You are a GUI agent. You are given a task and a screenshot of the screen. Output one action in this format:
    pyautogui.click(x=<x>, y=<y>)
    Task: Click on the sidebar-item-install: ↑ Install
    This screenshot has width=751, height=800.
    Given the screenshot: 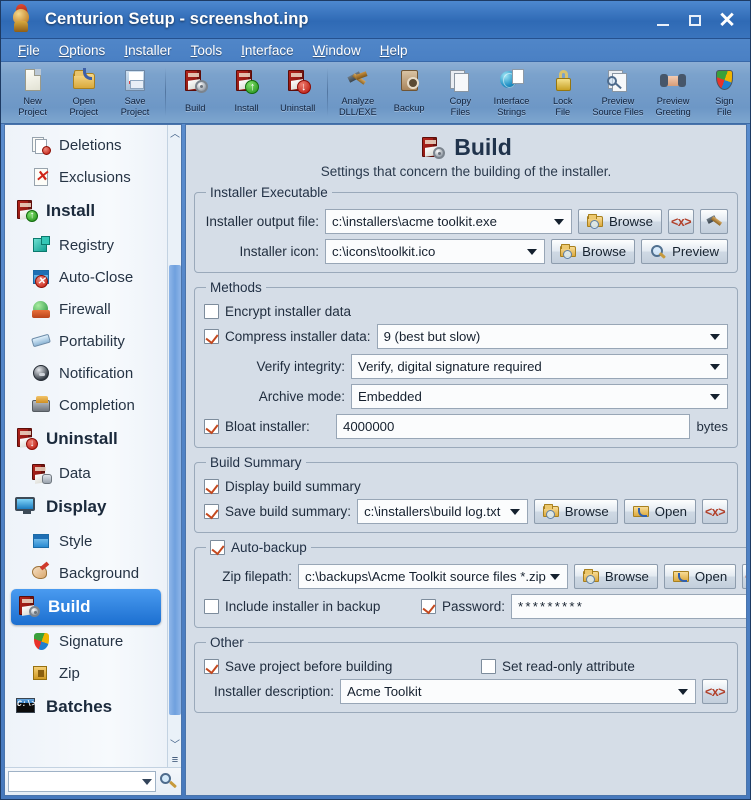 What is the action you would take?
    pyautogui.click(x=86, y=211)
    